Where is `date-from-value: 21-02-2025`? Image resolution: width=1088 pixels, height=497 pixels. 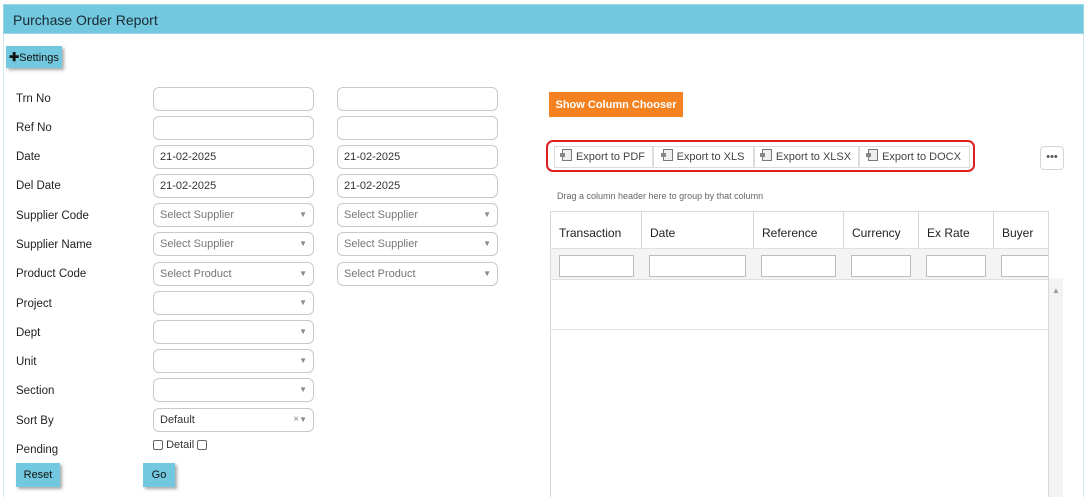 date-from-value: 21-02-2025 is located at coordinates (188, 157).